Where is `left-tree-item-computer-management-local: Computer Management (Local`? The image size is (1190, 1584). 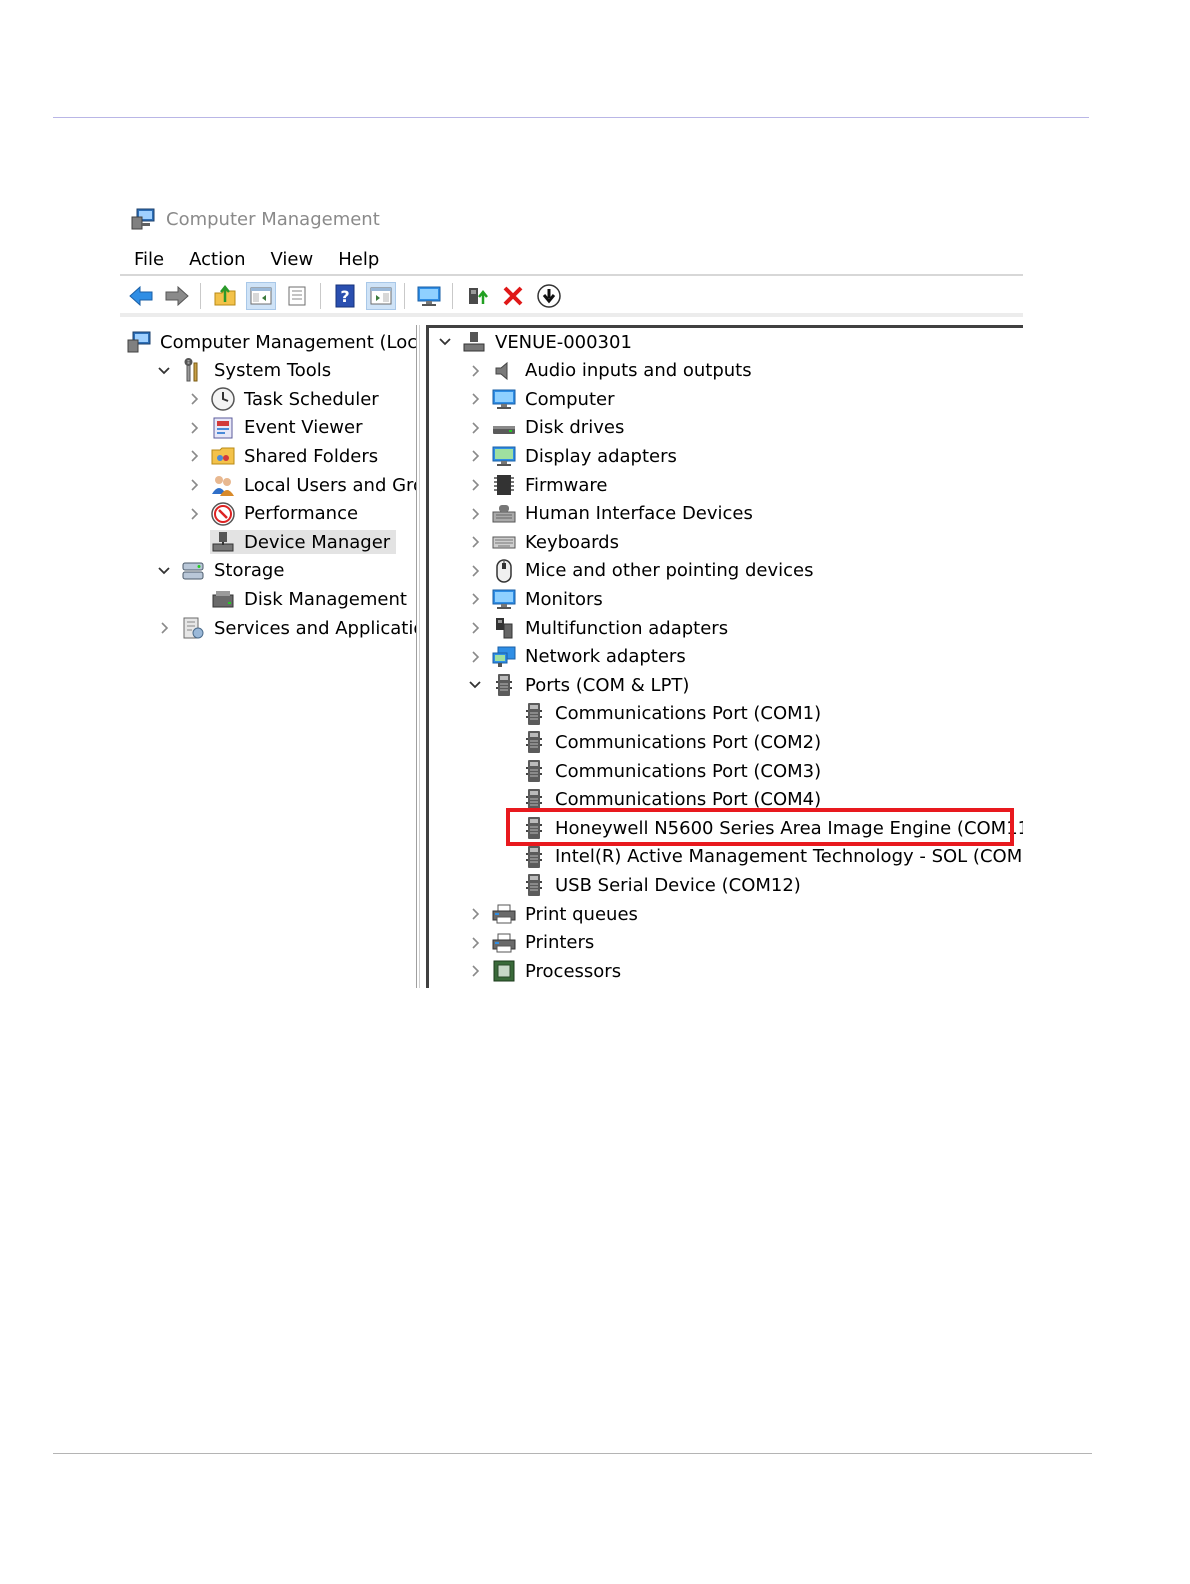 left-tree-item-computer-management-local: Computer Management (Local is located at coordinates (271, 342).